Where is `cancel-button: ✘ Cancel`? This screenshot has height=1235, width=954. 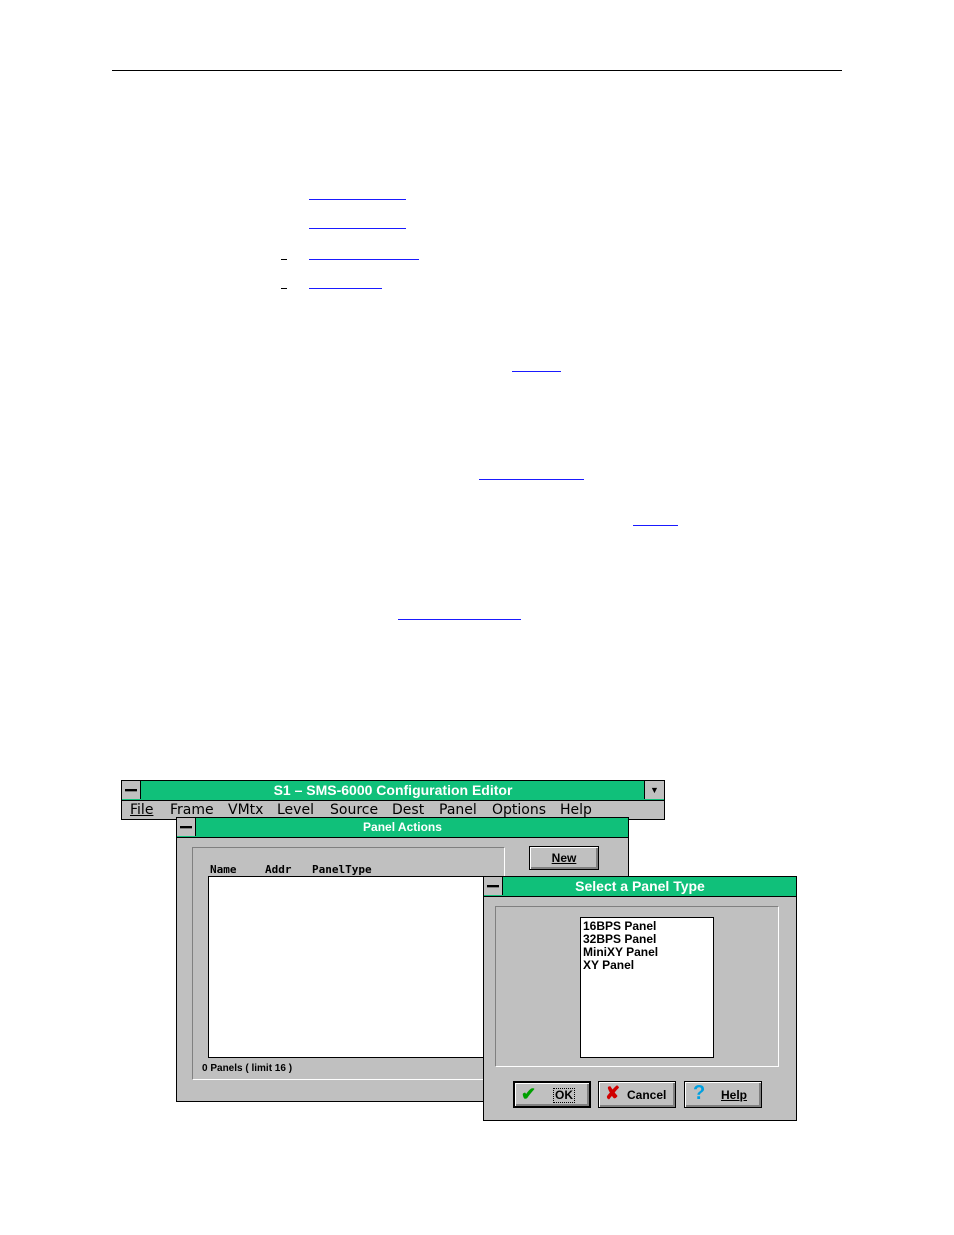 cancel-button: ✘ Cancel is located at coordinates (637, 1094).